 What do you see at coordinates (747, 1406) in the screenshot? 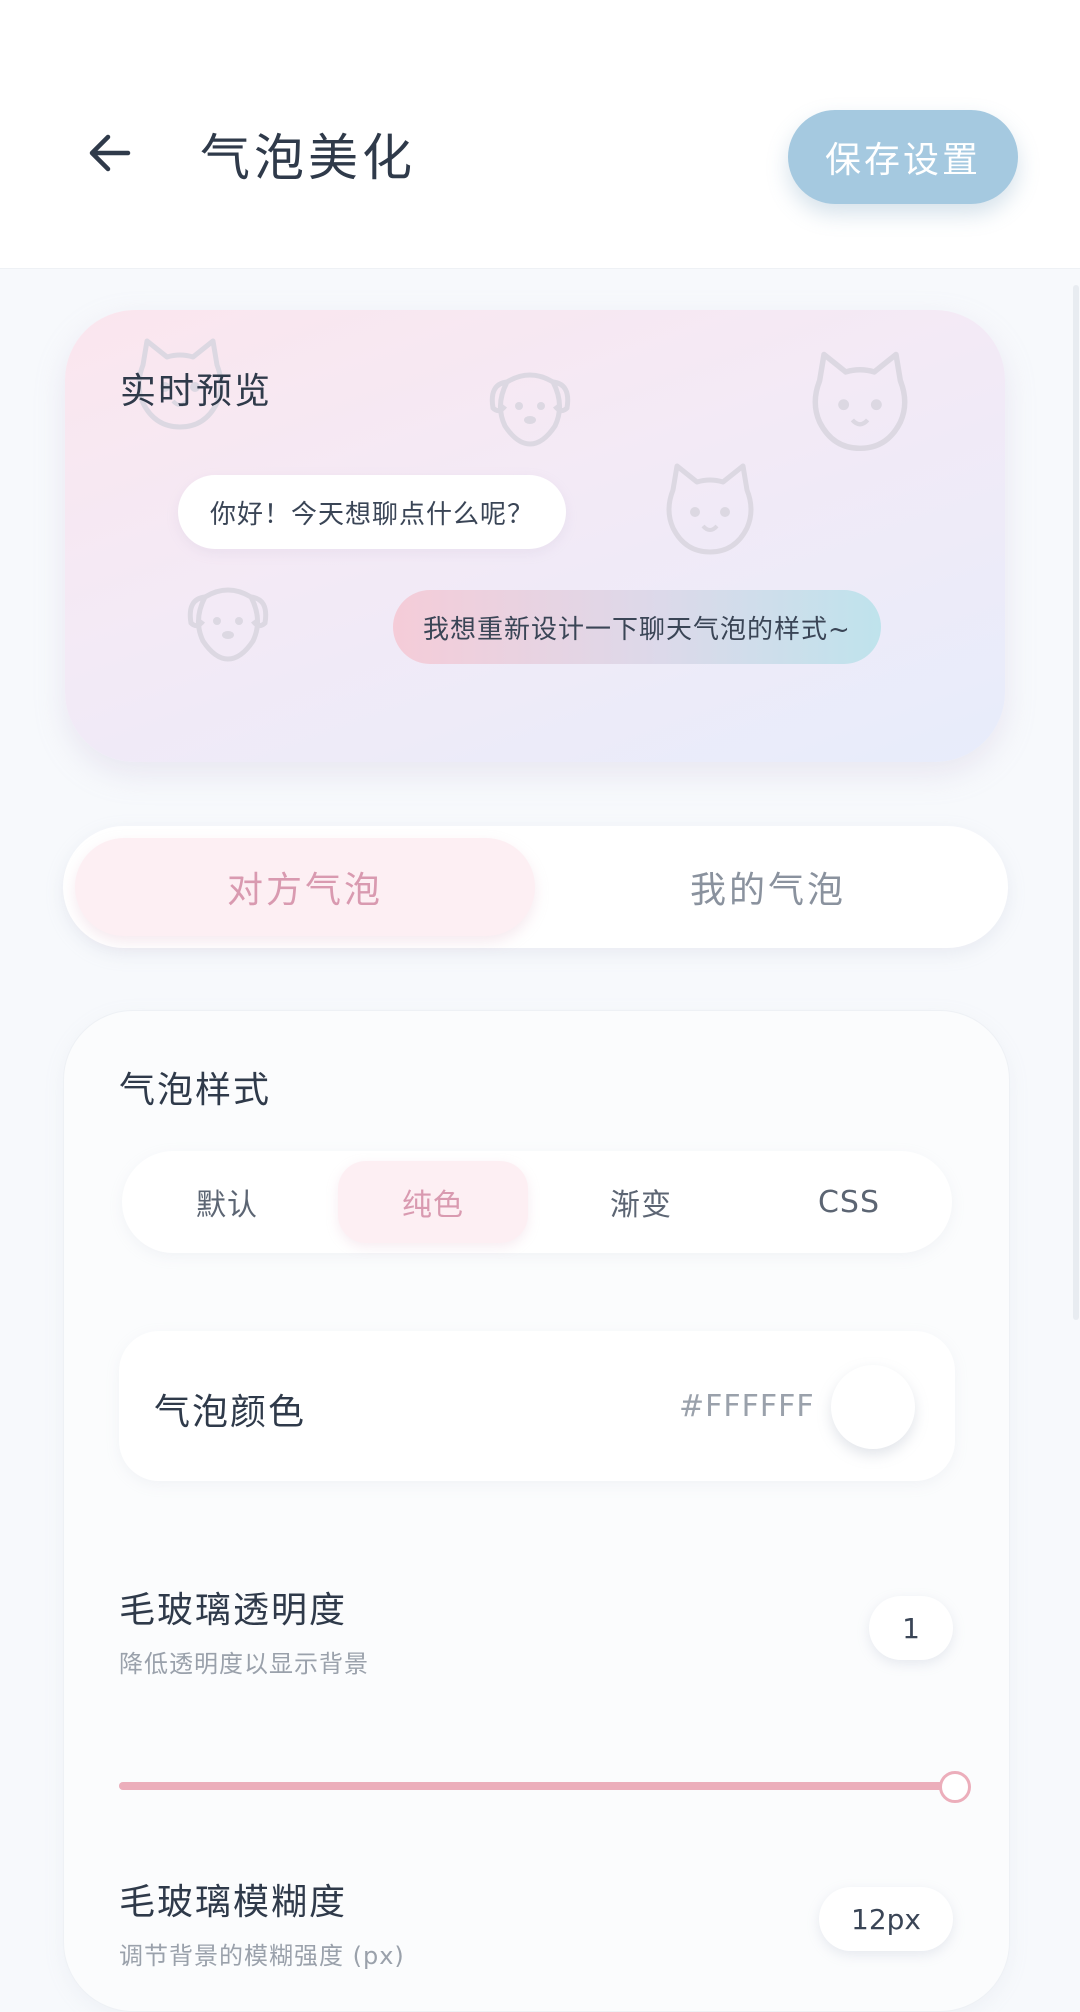
I see `bubble-color-hex: #FFFFFF` at bounding box center [747, 1406].